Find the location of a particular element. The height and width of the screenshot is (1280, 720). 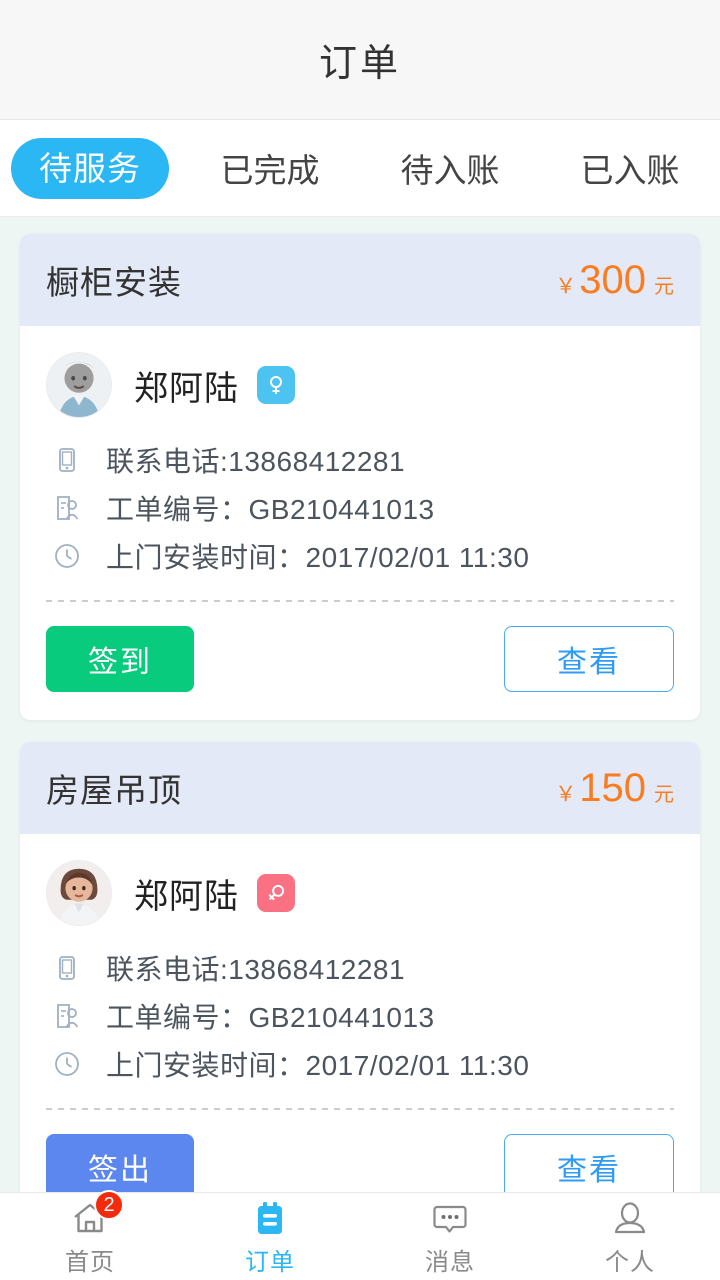

order-title: 橱柜安装 is located at coordinates (114, 282).